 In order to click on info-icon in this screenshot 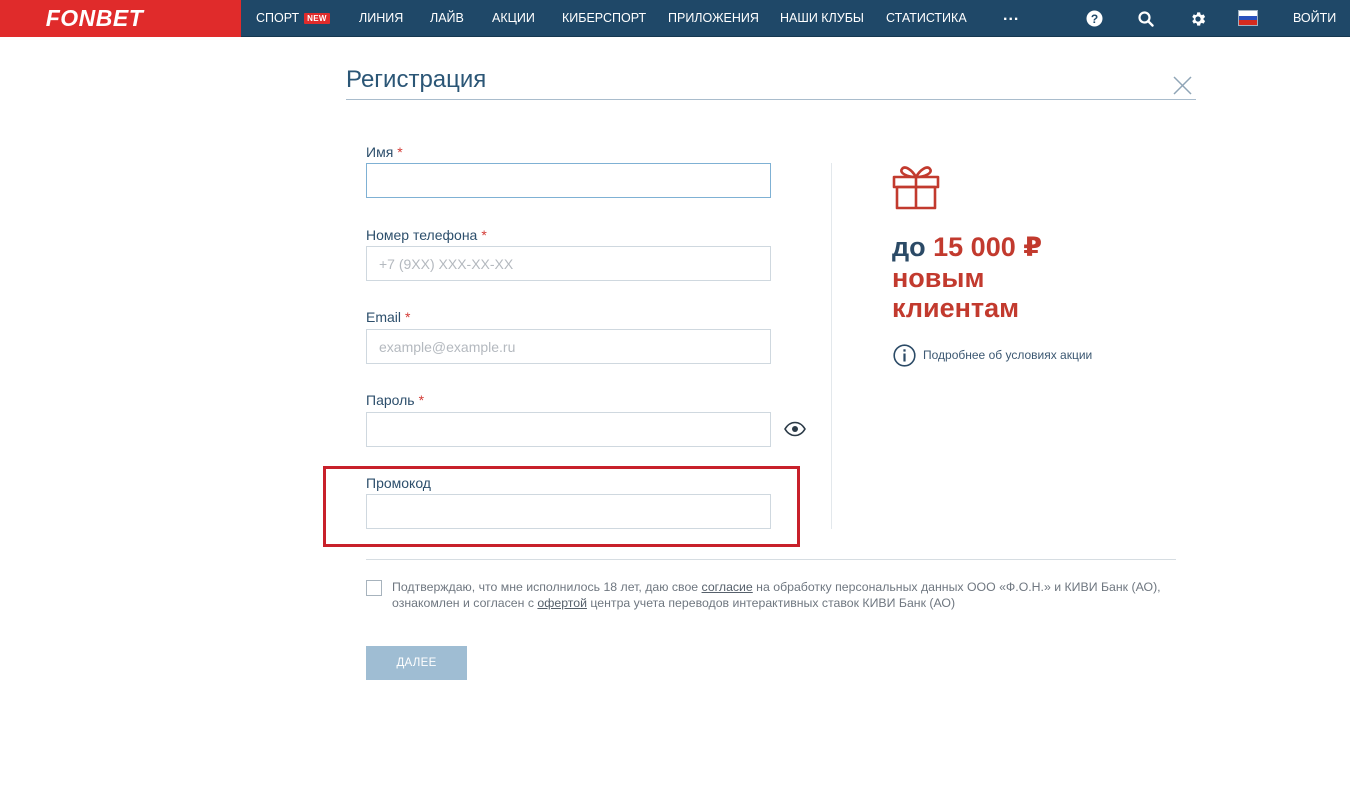, I will do `click(904, 355)`.